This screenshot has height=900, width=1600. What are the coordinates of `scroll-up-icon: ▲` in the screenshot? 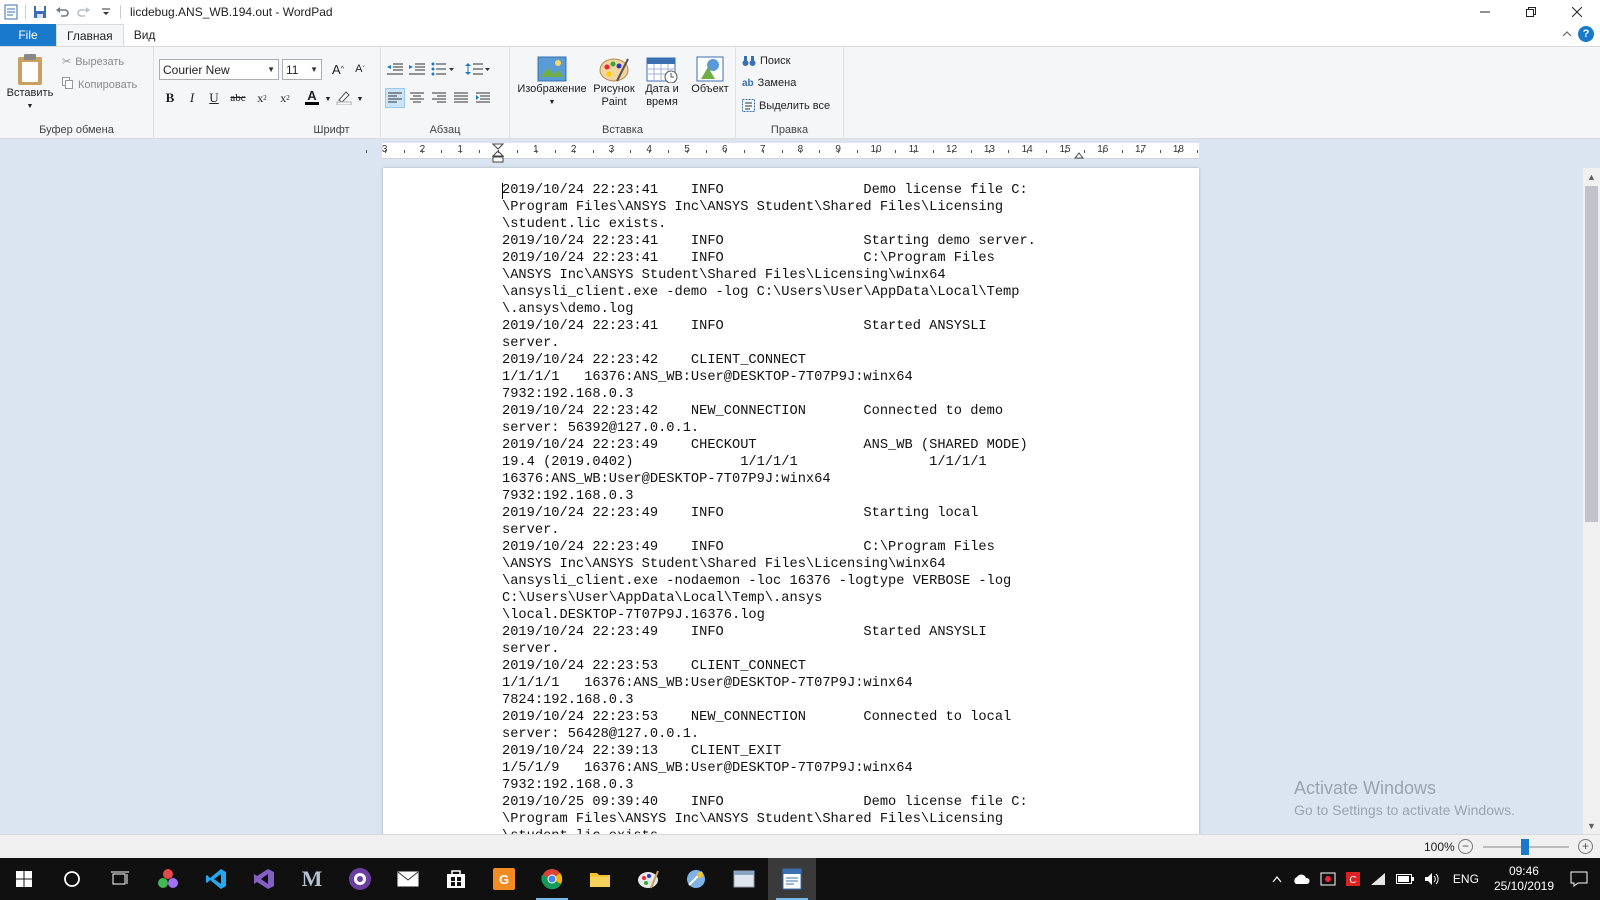 It's located at (1591, 176).